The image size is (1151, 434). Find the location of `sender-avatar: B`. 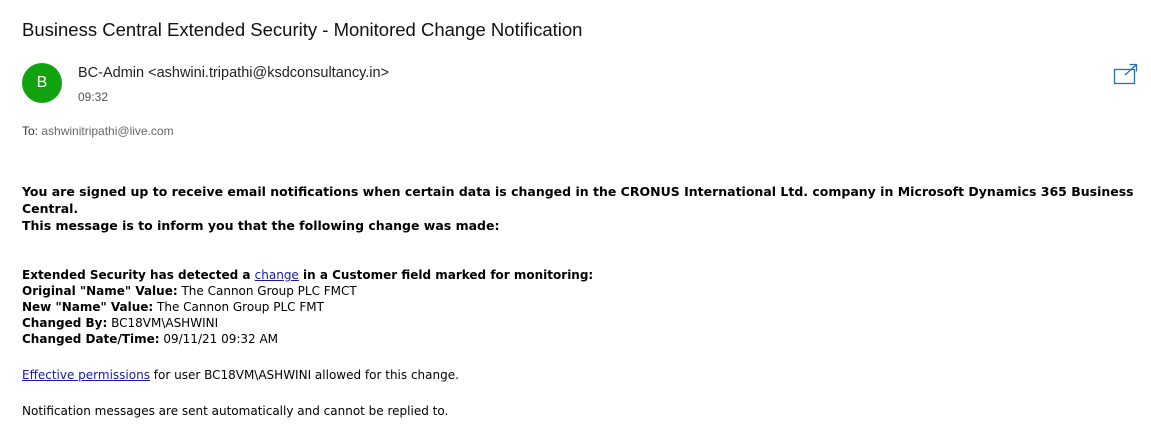

sender-avatar: B is located at coordinates (42, 83).